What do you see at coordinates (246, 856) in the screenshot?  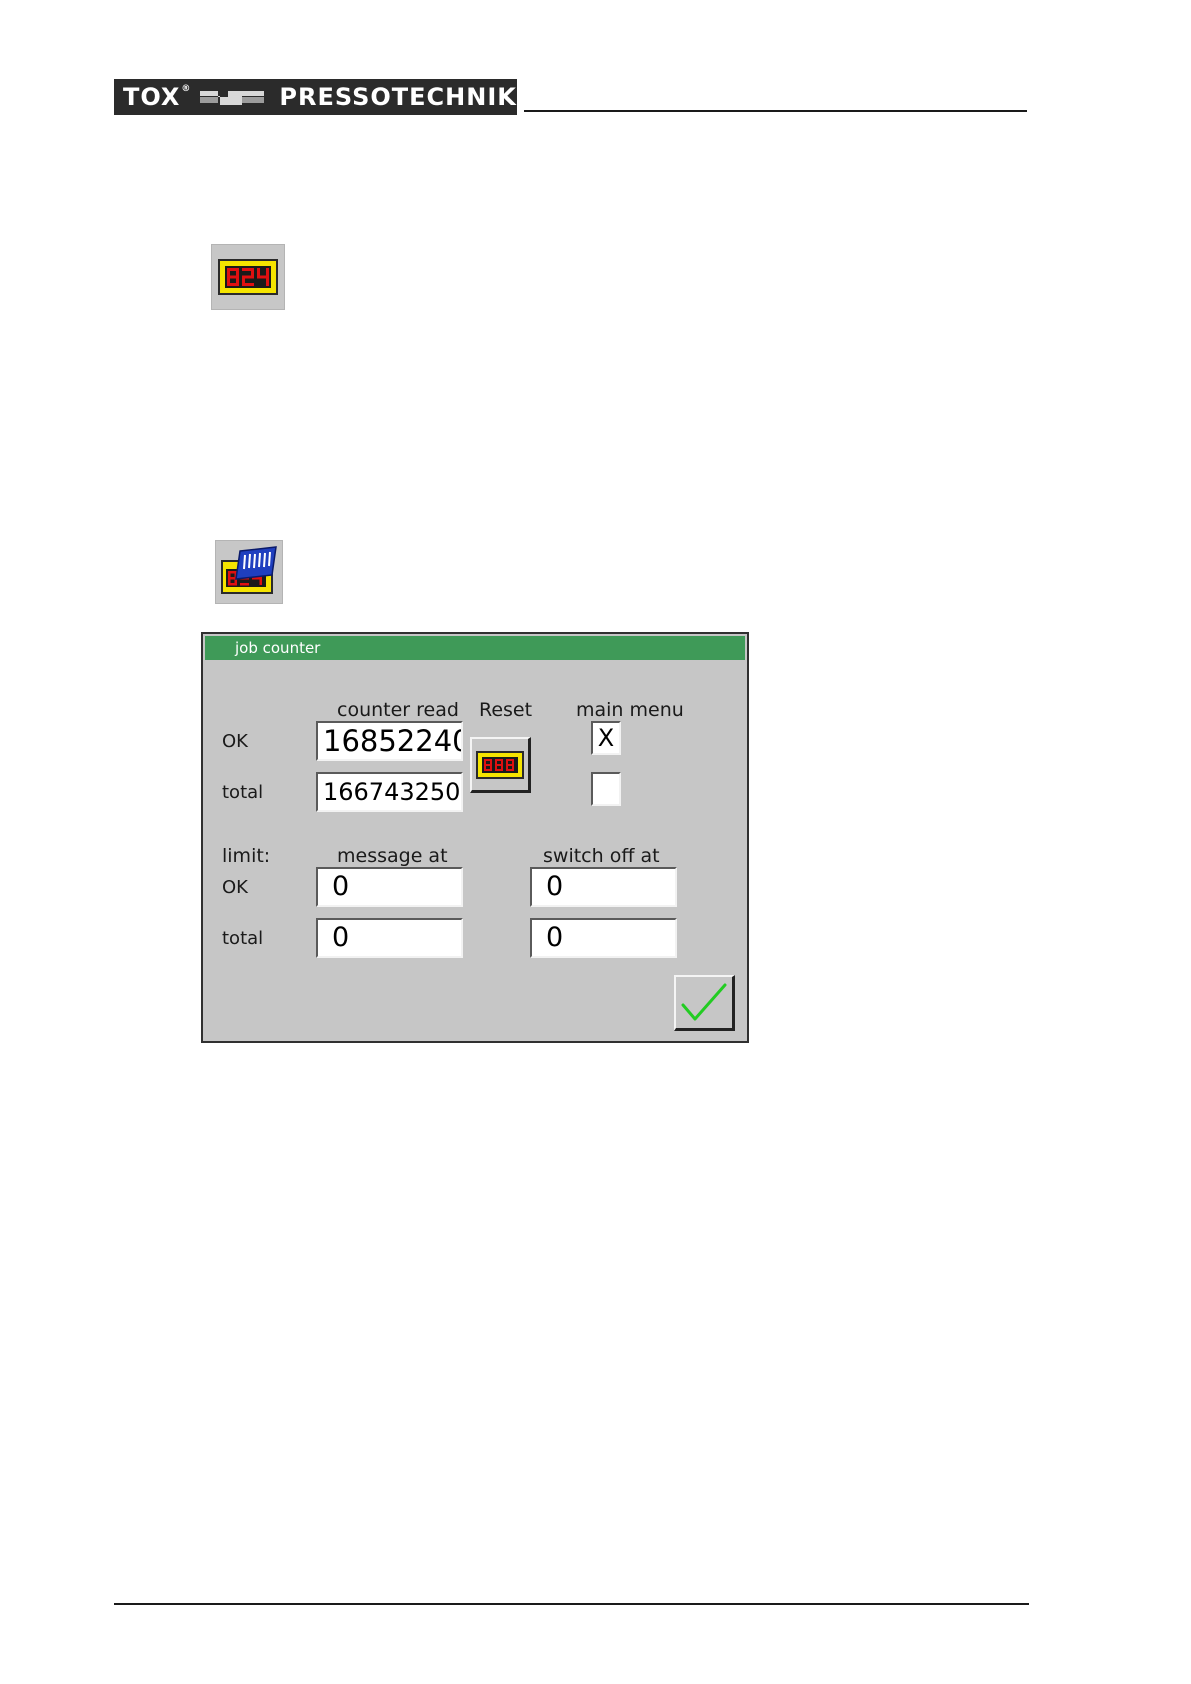 I see `limit-label: limit:` at bounding box center [246, 856].